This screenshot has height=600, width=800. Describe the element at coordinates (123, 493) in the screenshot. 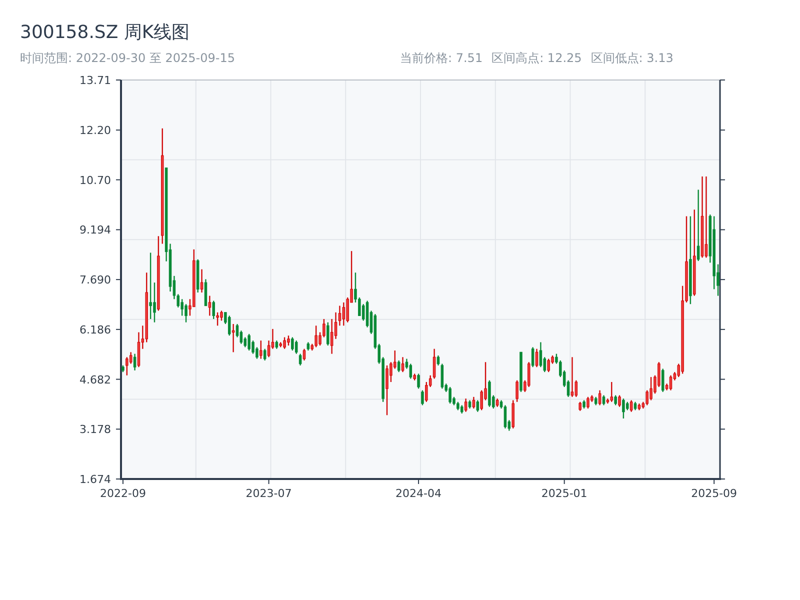

I see `x-axis-label: 2022-09` at that location.